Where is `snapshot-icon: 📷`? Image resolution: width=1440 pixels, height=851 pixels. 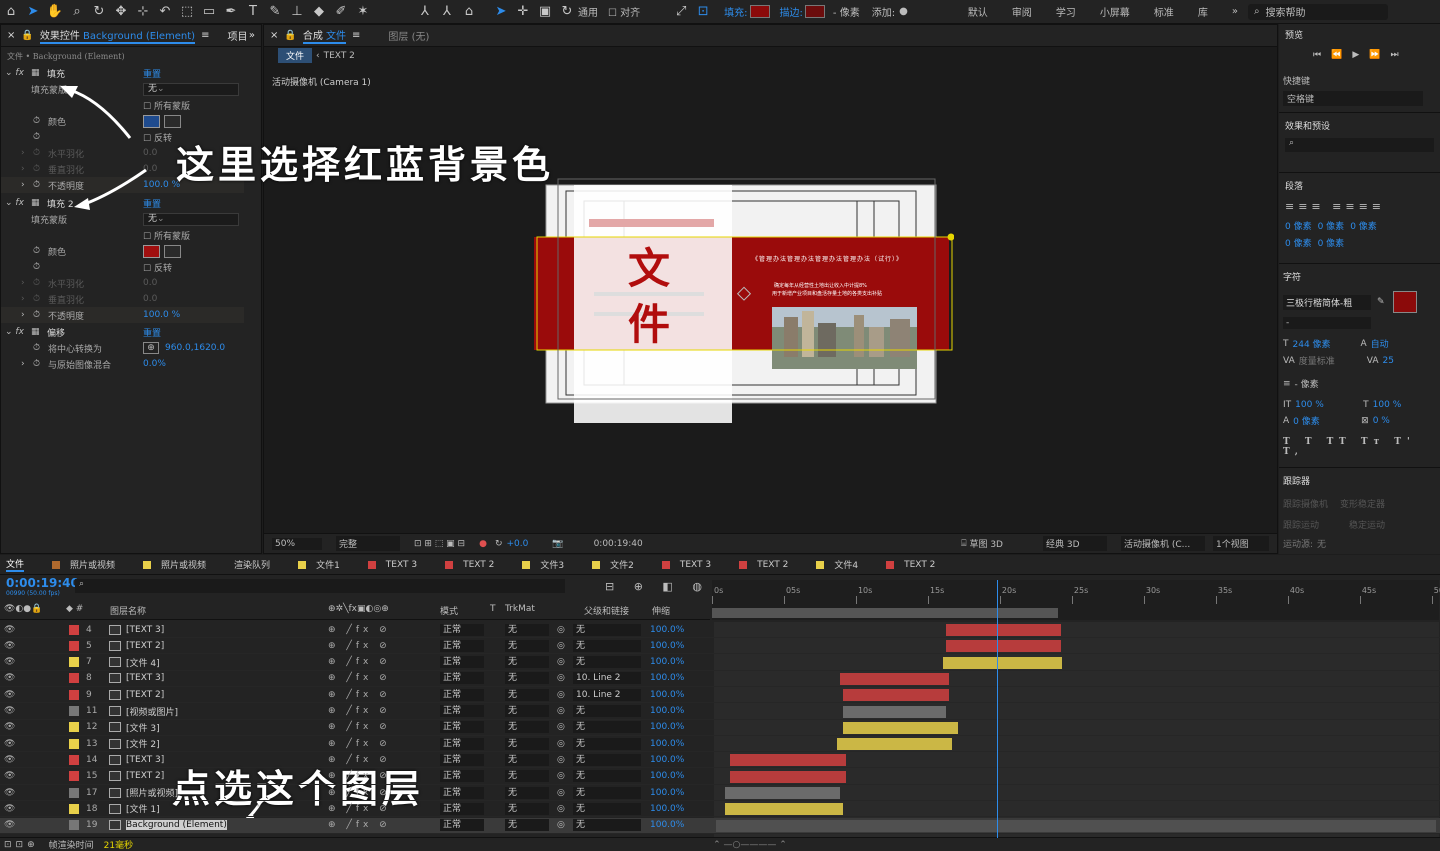
snapshot-icon: 📷 is located at coordinates (557, 544).